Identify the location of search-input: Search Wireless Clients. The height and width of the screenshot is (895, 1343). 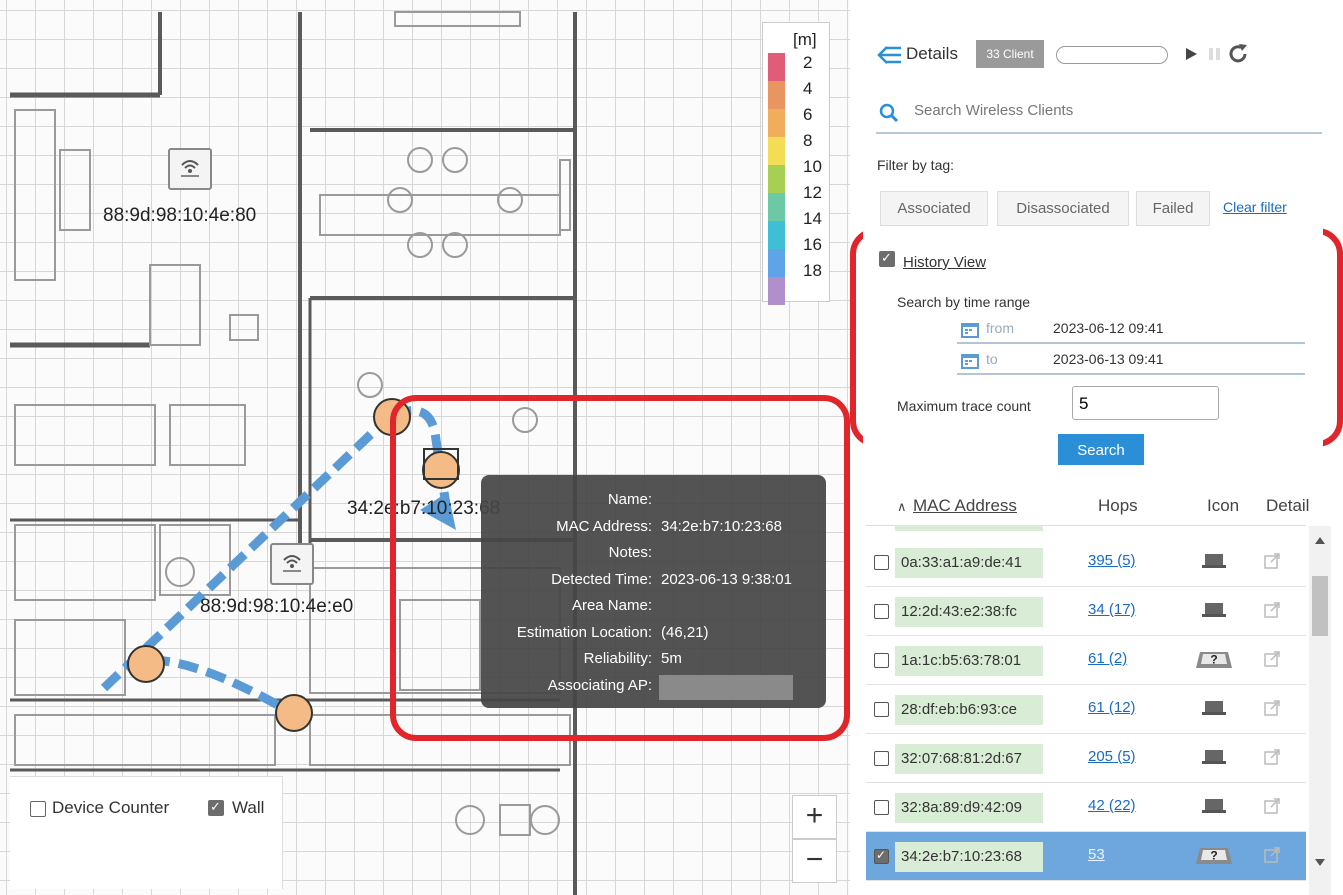
(993, 110).